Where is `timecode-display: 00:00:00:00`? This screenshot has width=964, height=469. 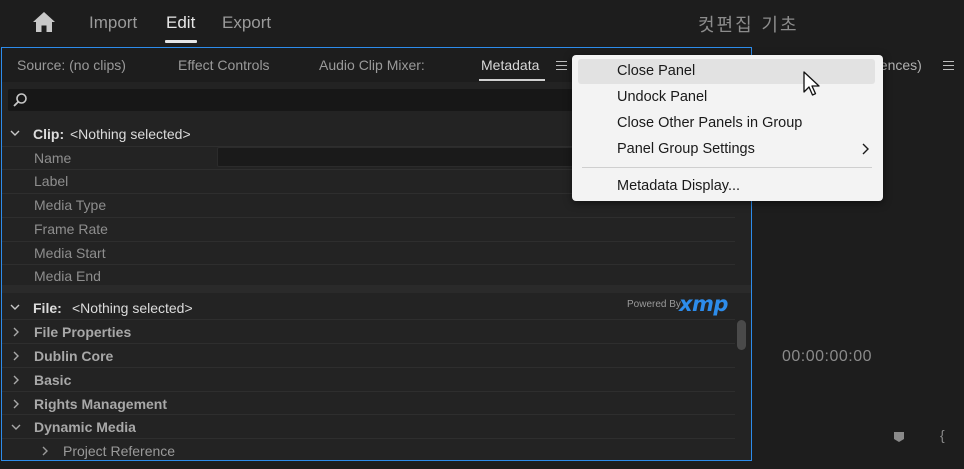 timecode-display: 00:00:00:00 is located at coordinates (827, 357).